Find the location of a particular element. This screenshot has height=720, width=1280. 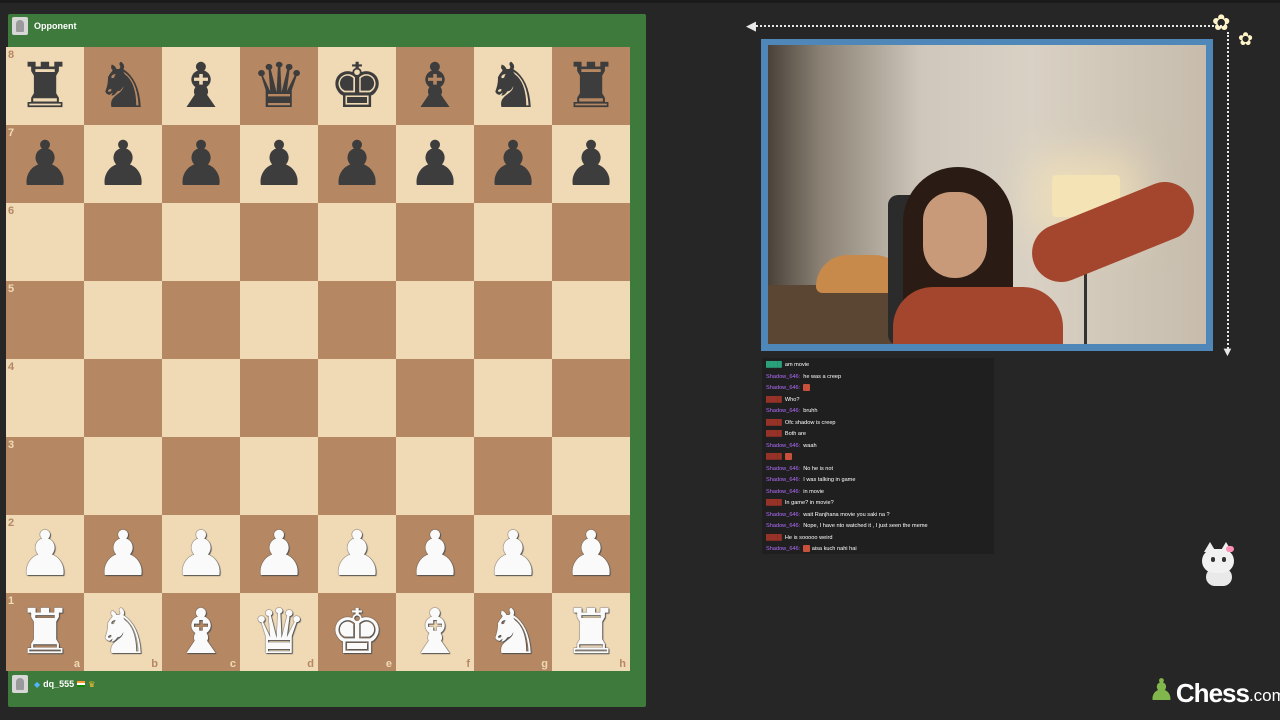

square-d5 is located at coordinates (279, 320).